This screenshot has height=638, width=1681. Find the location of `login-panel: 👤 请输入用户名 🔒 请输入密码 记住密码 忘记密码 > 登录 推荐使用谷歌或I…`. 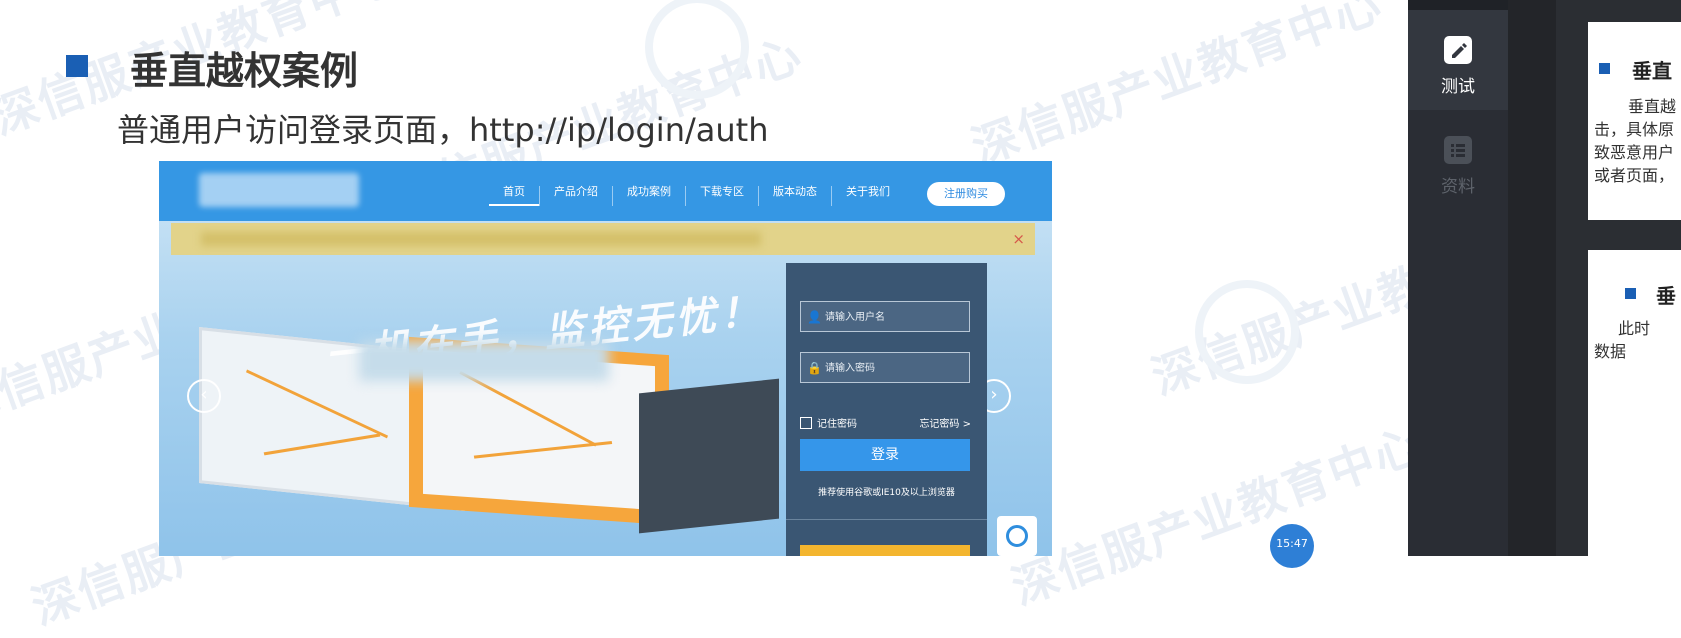

login-panel: 👤 请输入用户名 🔒 请输入密码 记住密码 忘记密码 > 登录 推荐使用谷歌或I… is located at coordinates (886, 409).